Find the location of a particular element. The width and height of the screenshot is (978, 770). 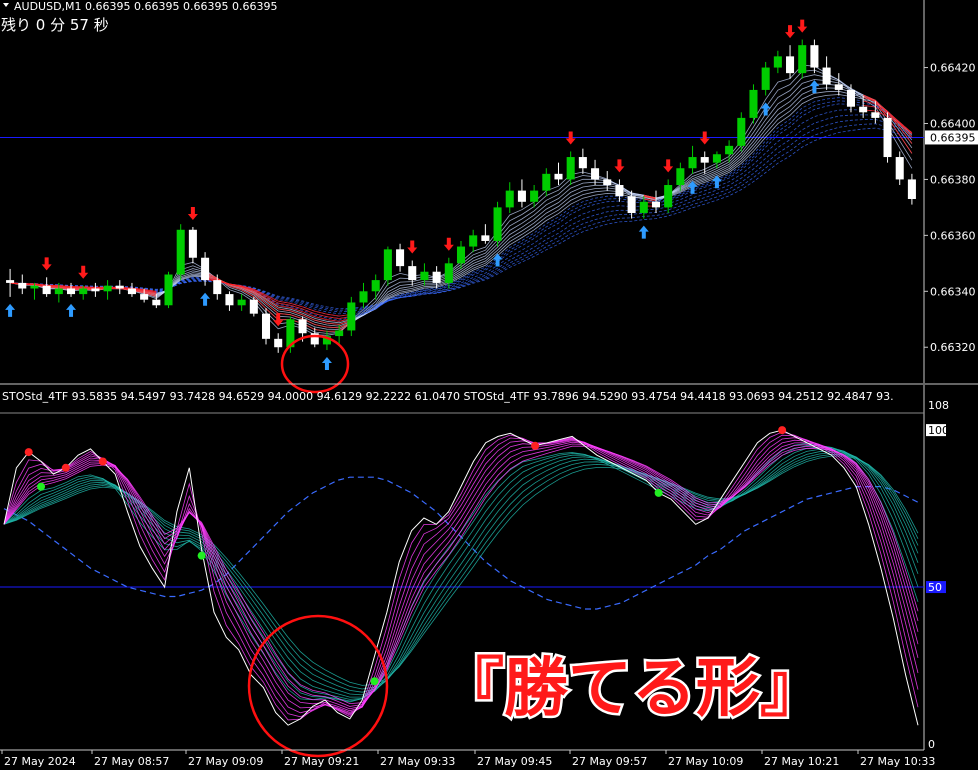

time-tick-label: 27 May 09:45 is located at coordinates (514, 761).